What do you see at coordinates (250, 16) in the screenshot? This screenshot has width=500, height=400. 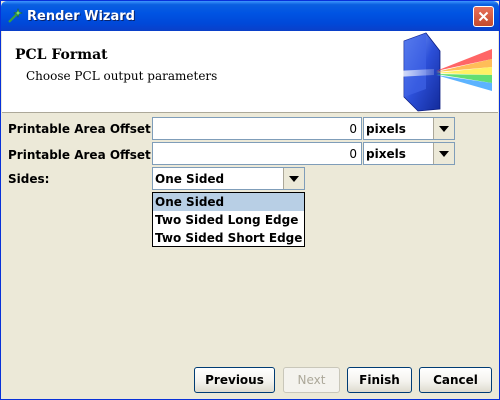 I see `title-bar: Render Wizard` at bounding box center [250, 16].